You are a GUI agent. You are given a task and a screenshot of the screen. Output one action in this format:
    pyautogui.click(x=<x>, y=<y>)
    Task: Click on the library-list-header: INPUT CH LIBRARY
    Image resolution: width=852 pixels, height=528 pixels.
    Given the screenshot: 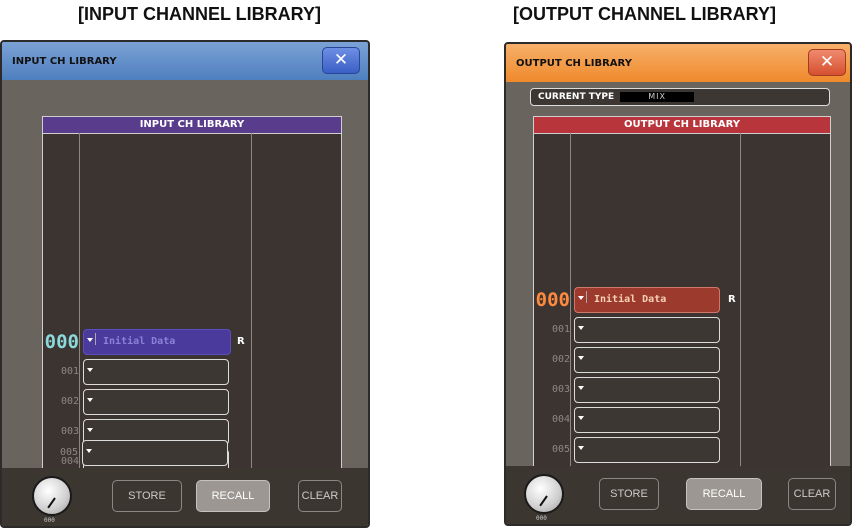 What is the action you would take?
    pyautogui.click(x=192, y=125)
    